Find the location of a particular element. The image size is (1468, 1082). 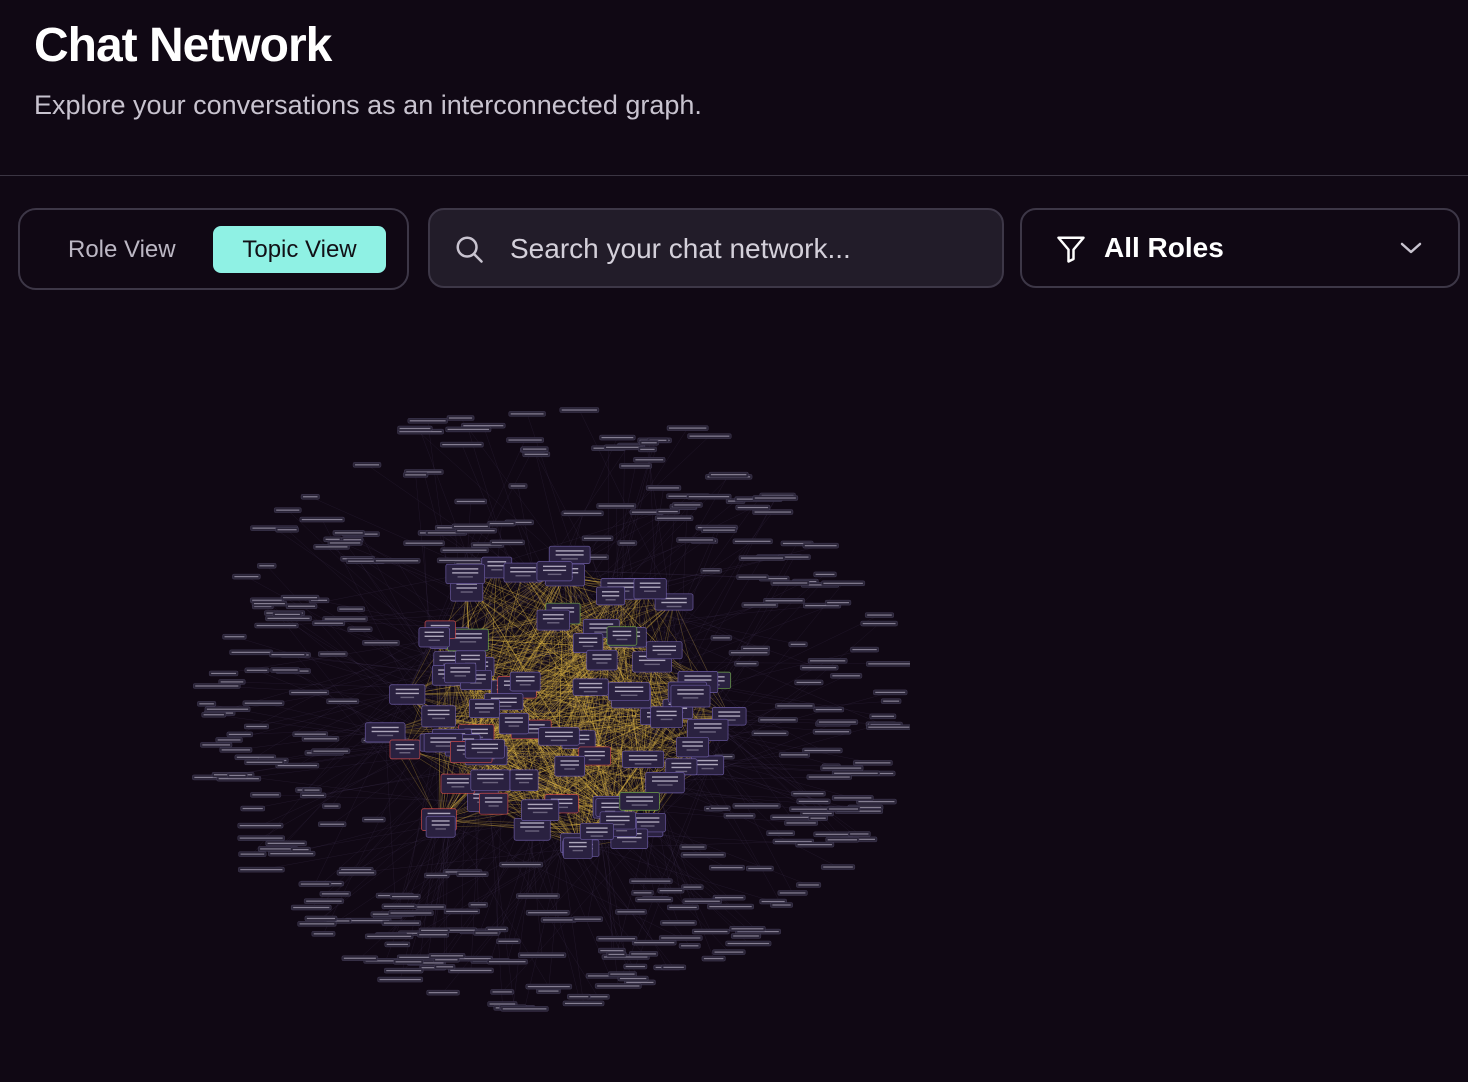

search-input is located at coordinates (745, 249).